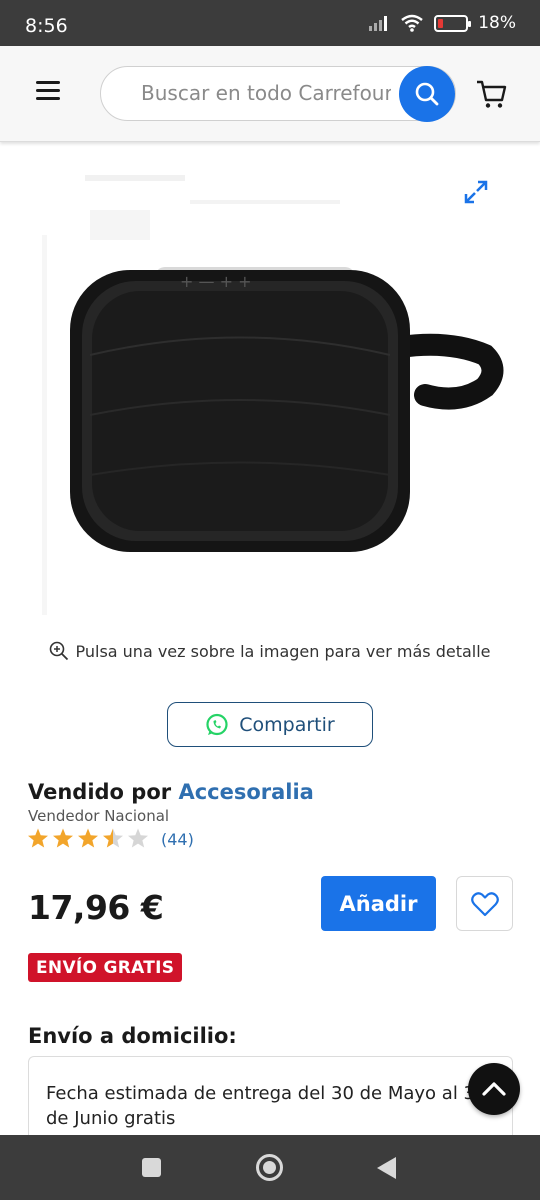 Image resolution: width=540 pixels, height=1200 pixels. What do you see at coordinates (270, 23) in the screenshot?
I see `status-bar: 8:56 18%` at bounding box center [270, 23].